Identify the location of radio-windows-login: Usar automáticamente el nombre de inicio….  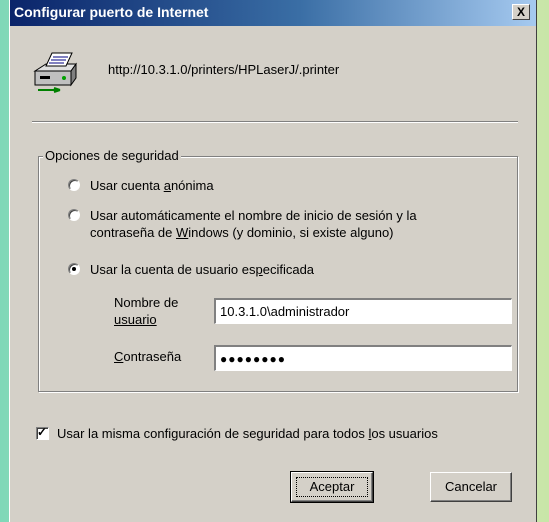
(242, 224).